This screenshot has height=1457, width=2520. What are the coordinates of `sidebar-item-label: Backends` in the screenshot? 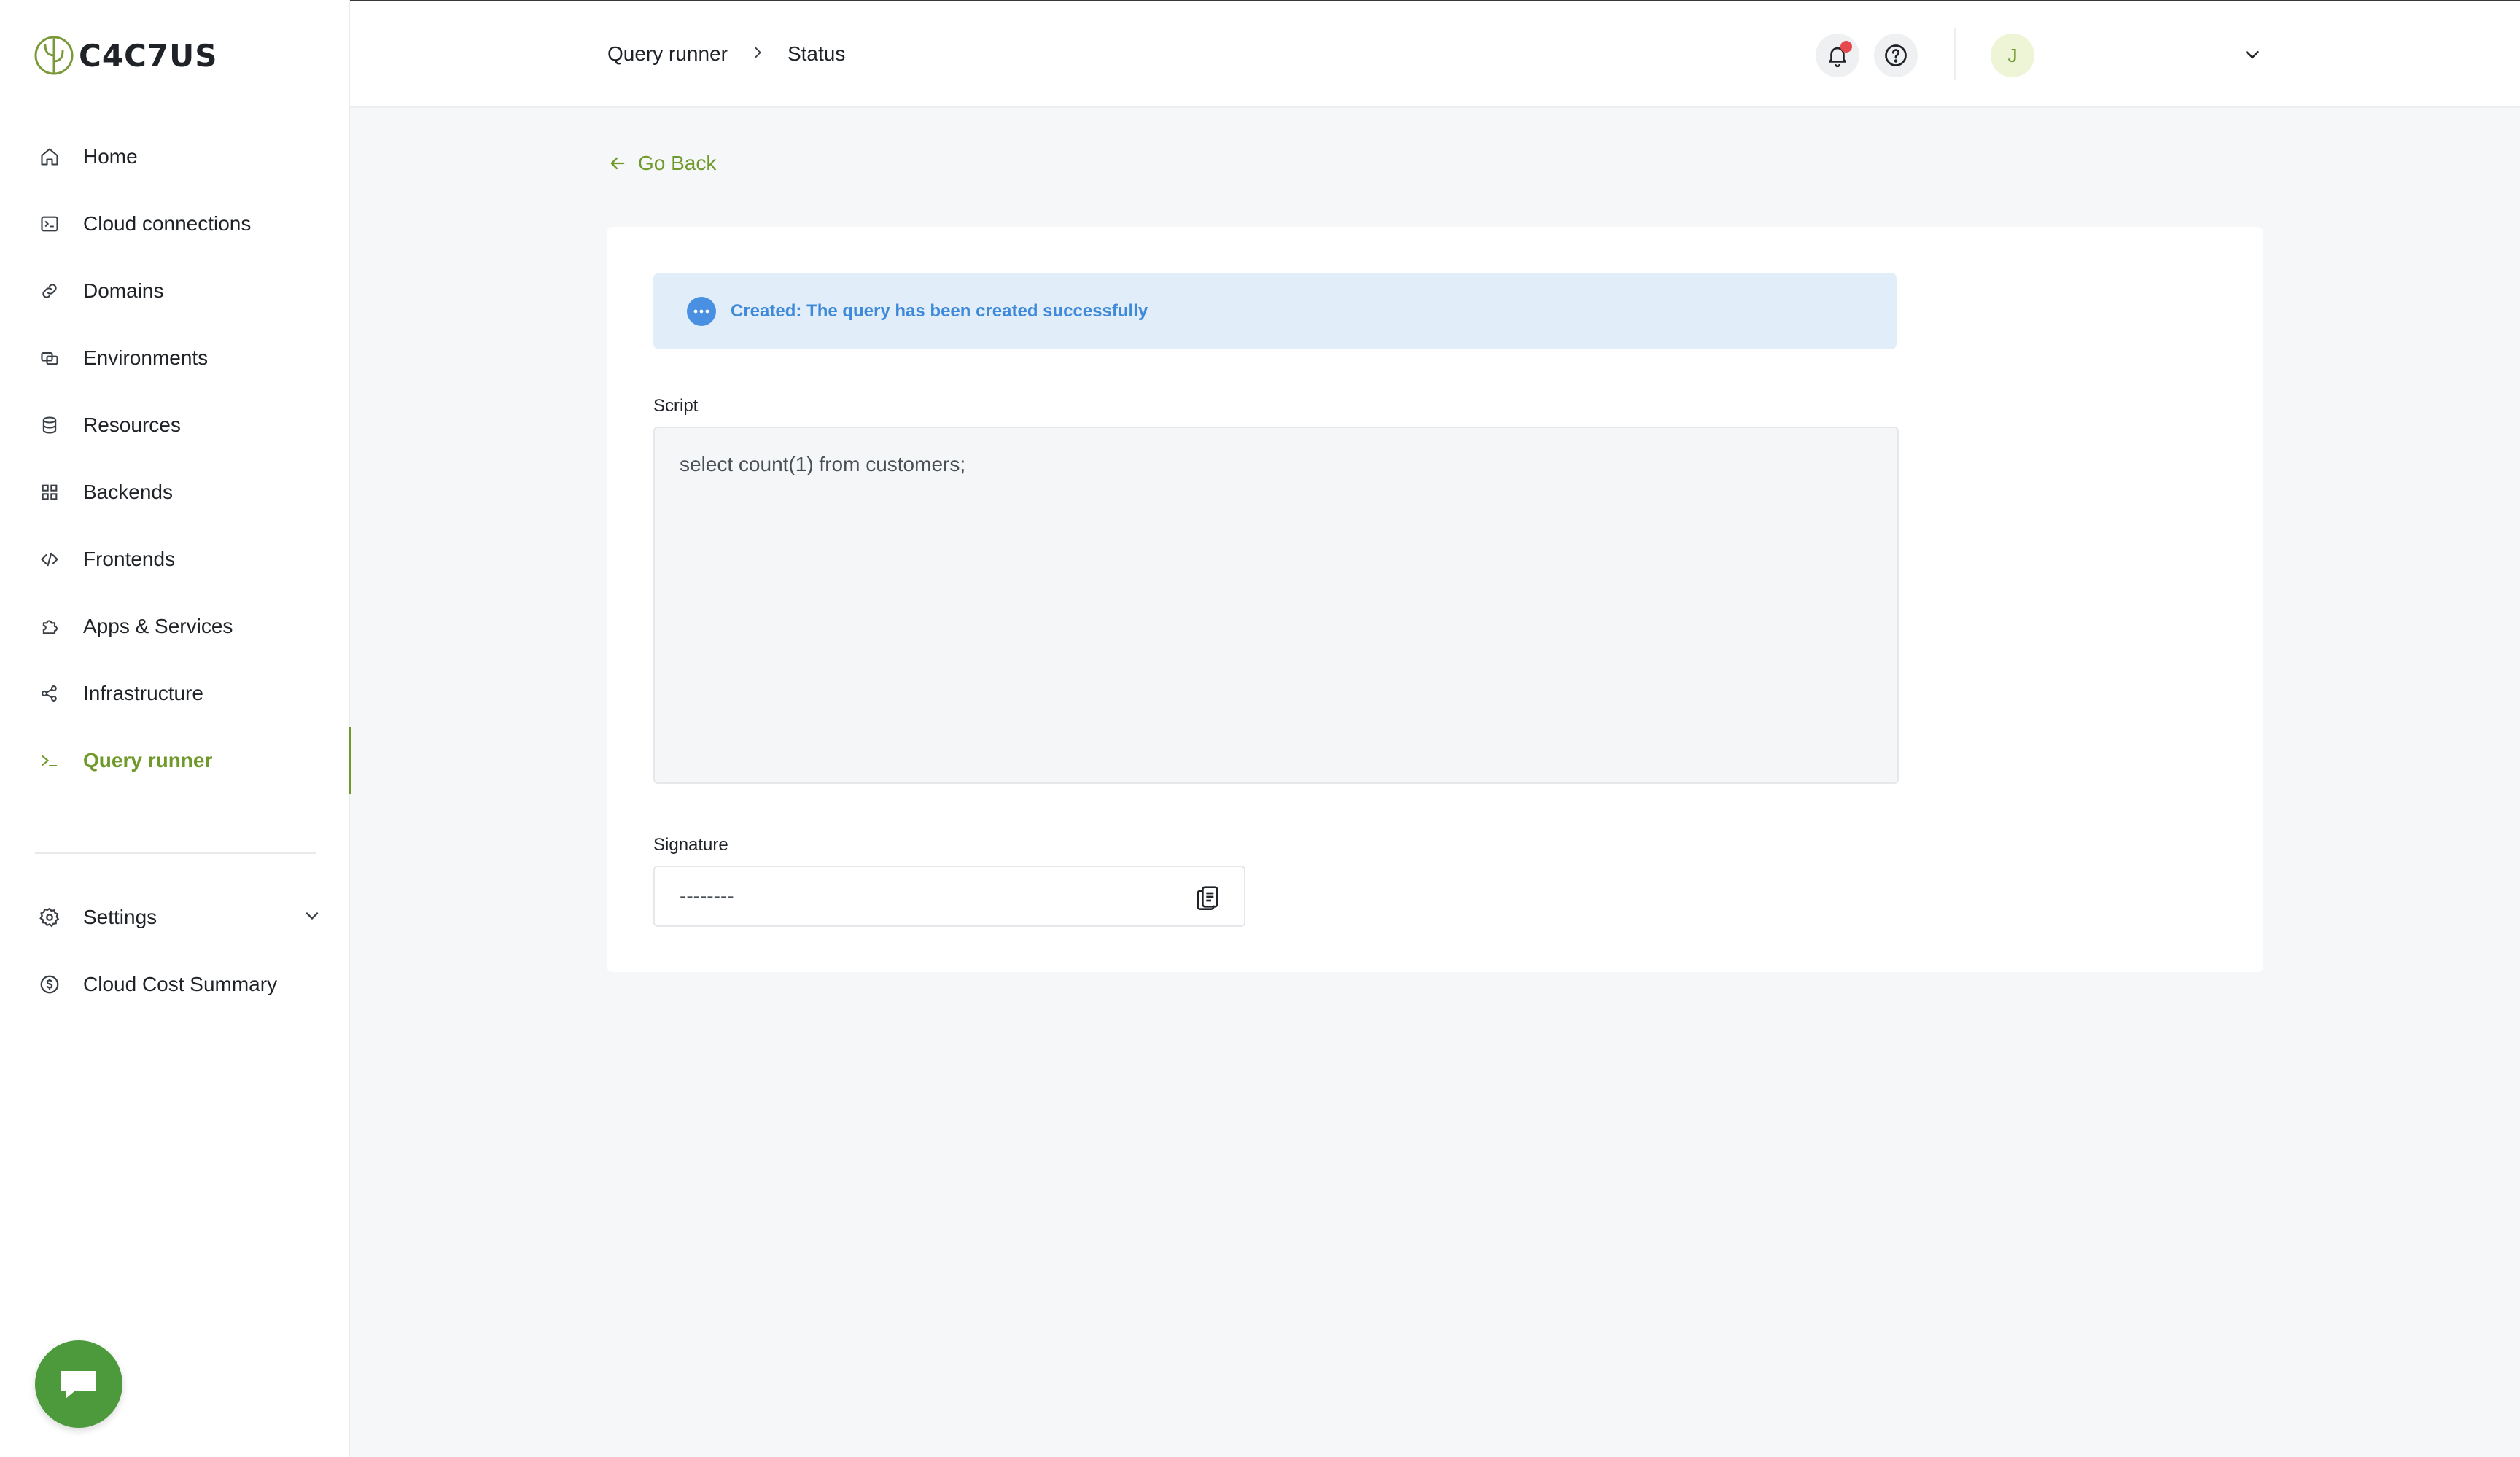 It's located at (128, 492).